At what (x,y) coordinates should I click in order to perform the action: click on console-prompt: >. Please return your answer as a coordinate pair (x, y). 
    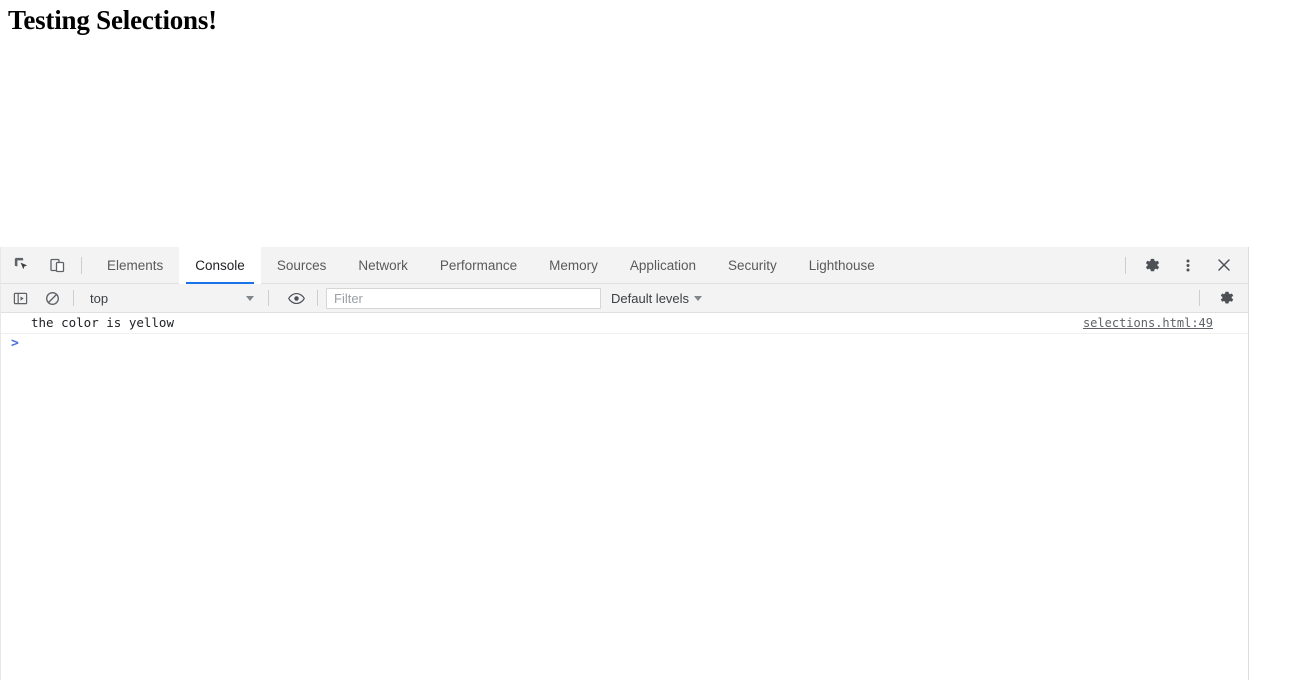
    Looking at the image, I should click on (624, 345).